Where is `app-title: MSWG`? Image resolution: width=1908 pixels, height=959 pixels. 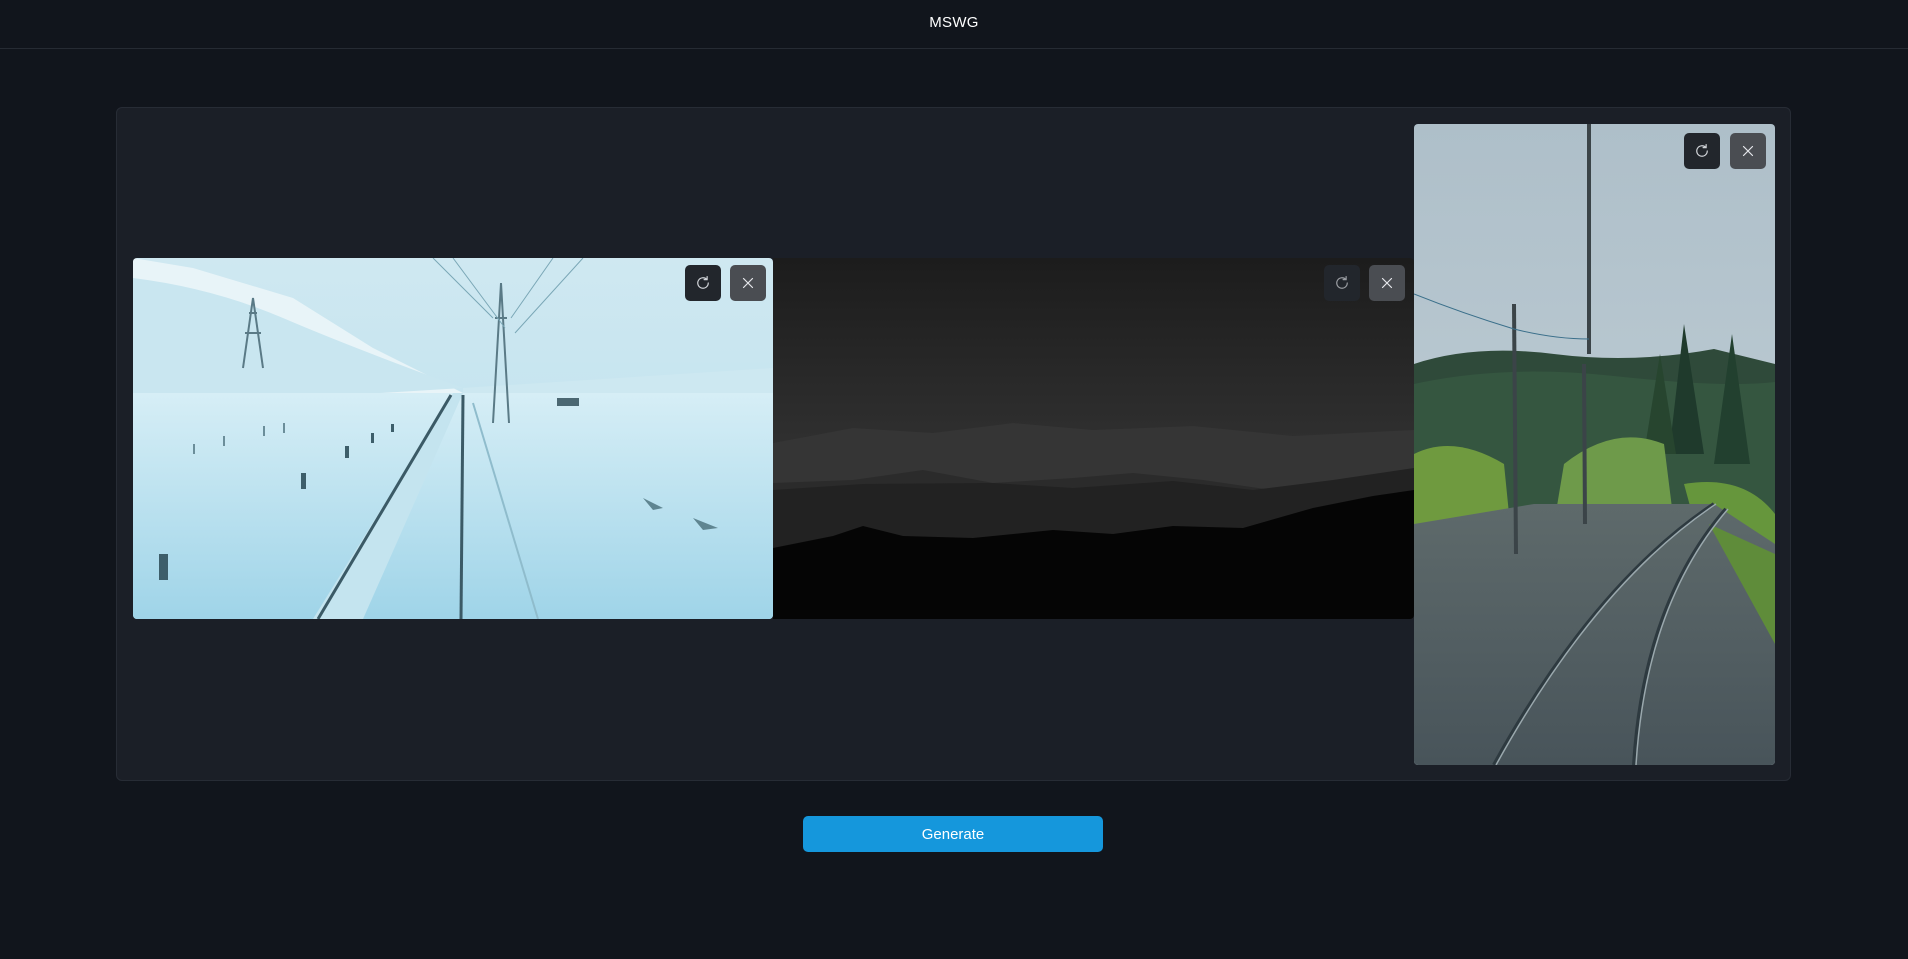
app-title: MSWG is located at coordinates (954, 22).